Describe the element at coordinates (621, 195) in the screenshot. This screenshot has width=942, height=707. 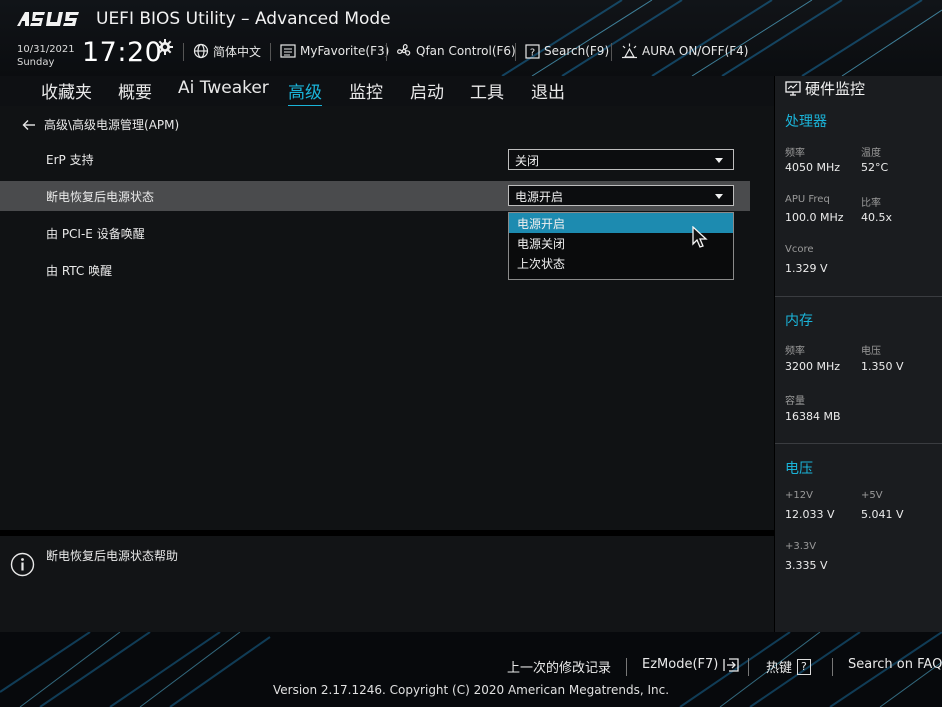
I see `ac-power-loss-select: 电源开启` at that location.